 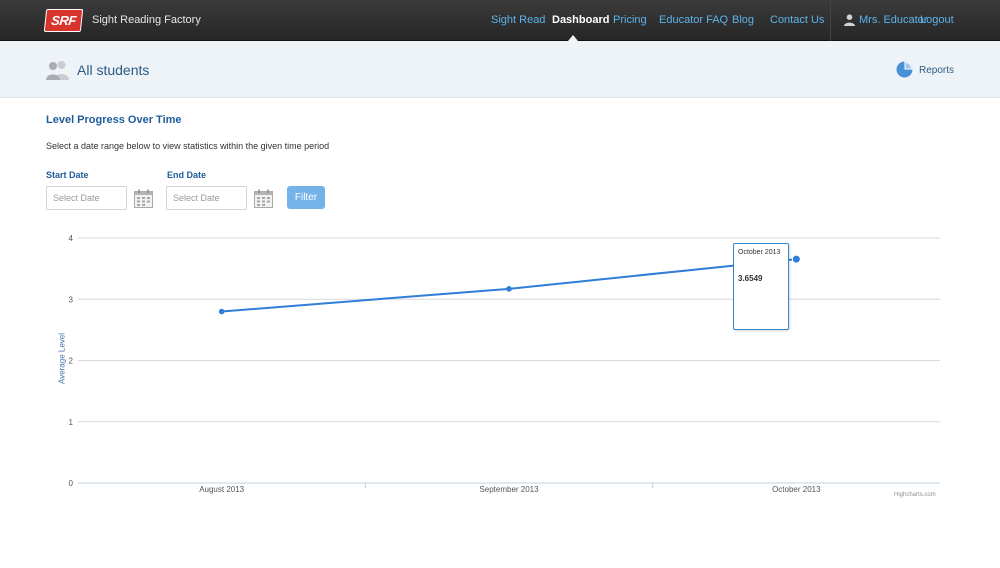 I want to click on y-tick-label: 4, so click(x=71, y=238).